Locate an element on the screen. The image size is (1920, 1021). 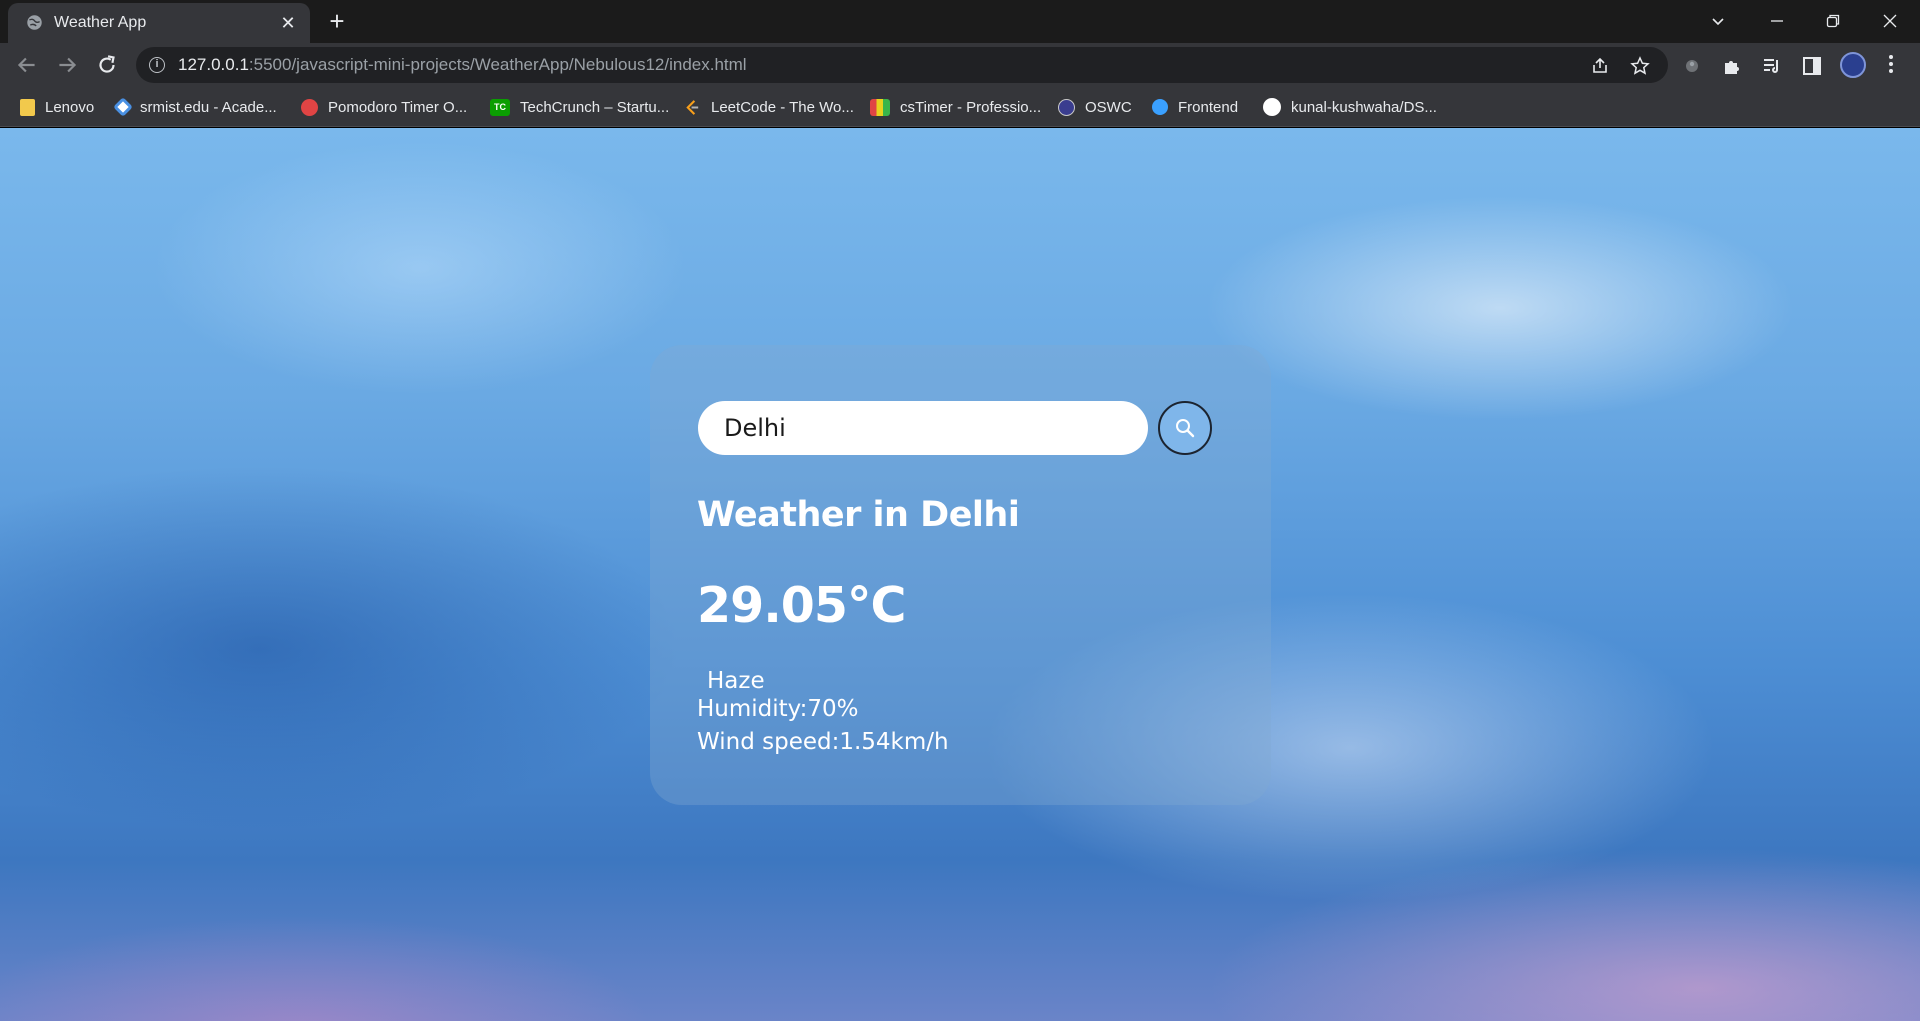
tab-strip: Weather App ✕ + is located at coordinates (960, 21).